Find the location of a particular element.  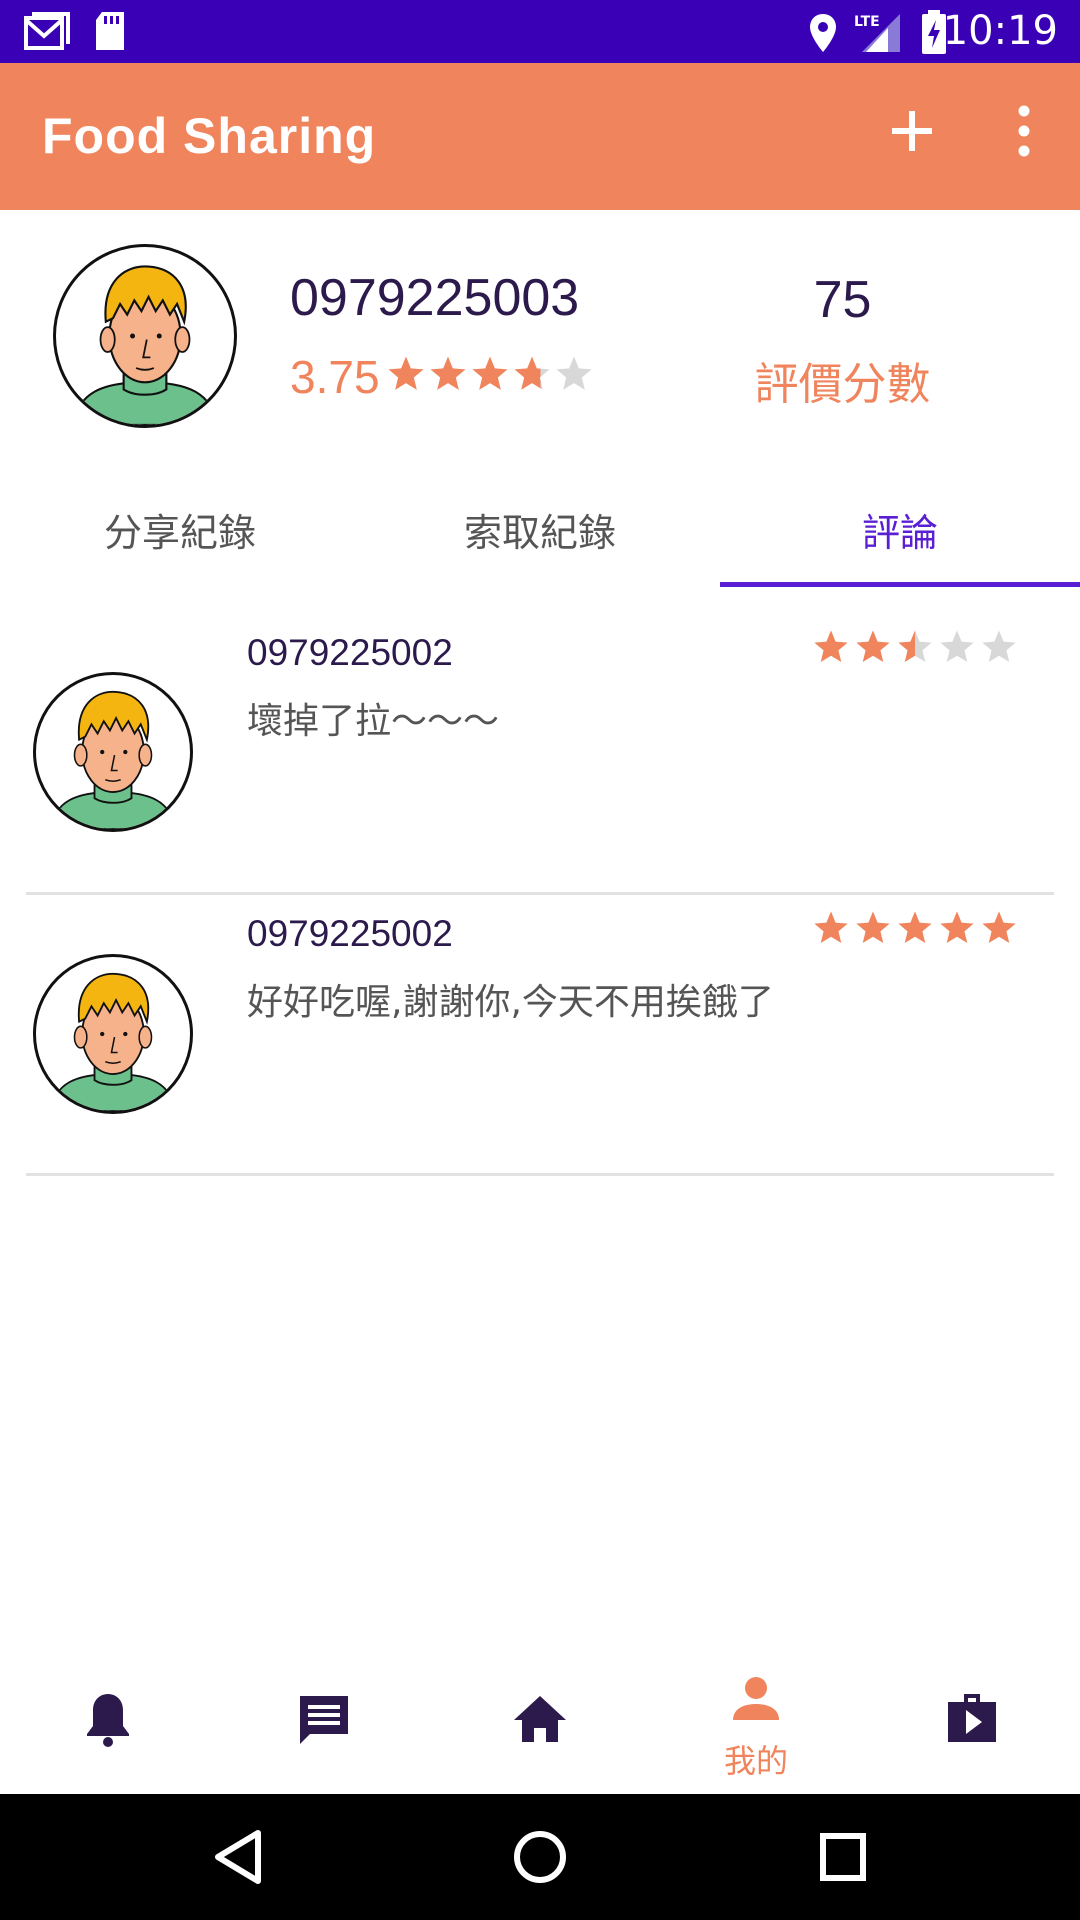

profile-rating-value: 3.75 is located at coordinates (335, 377).